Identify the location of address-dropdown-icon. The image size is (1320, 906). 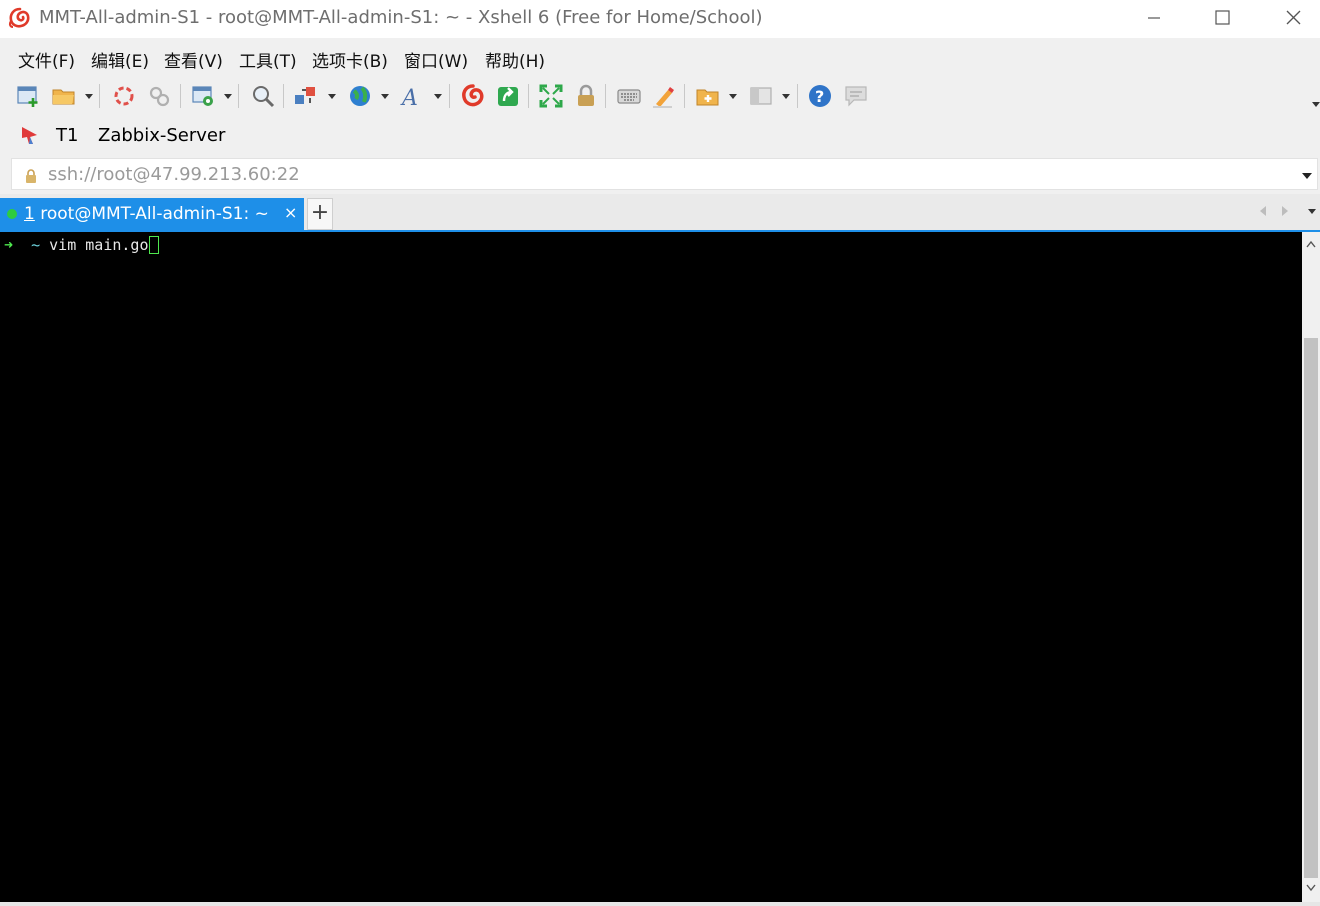
(1307, 176).